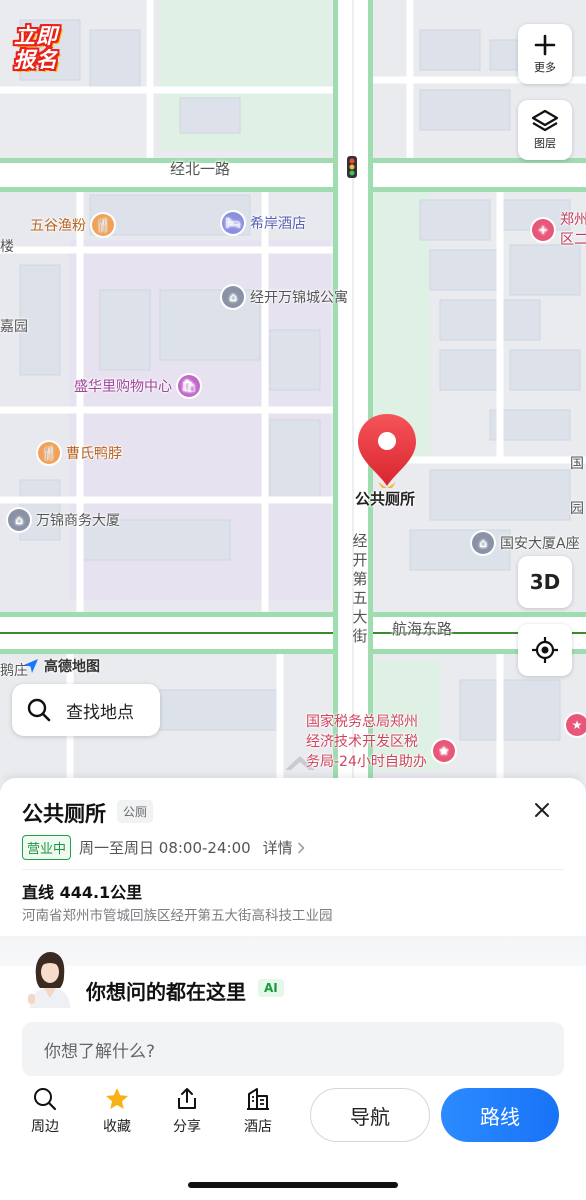 This screenshot has width=586, height=1200. I want to click on opening-hours: 周一至周日 08:00-24:00, so click(165, 848).